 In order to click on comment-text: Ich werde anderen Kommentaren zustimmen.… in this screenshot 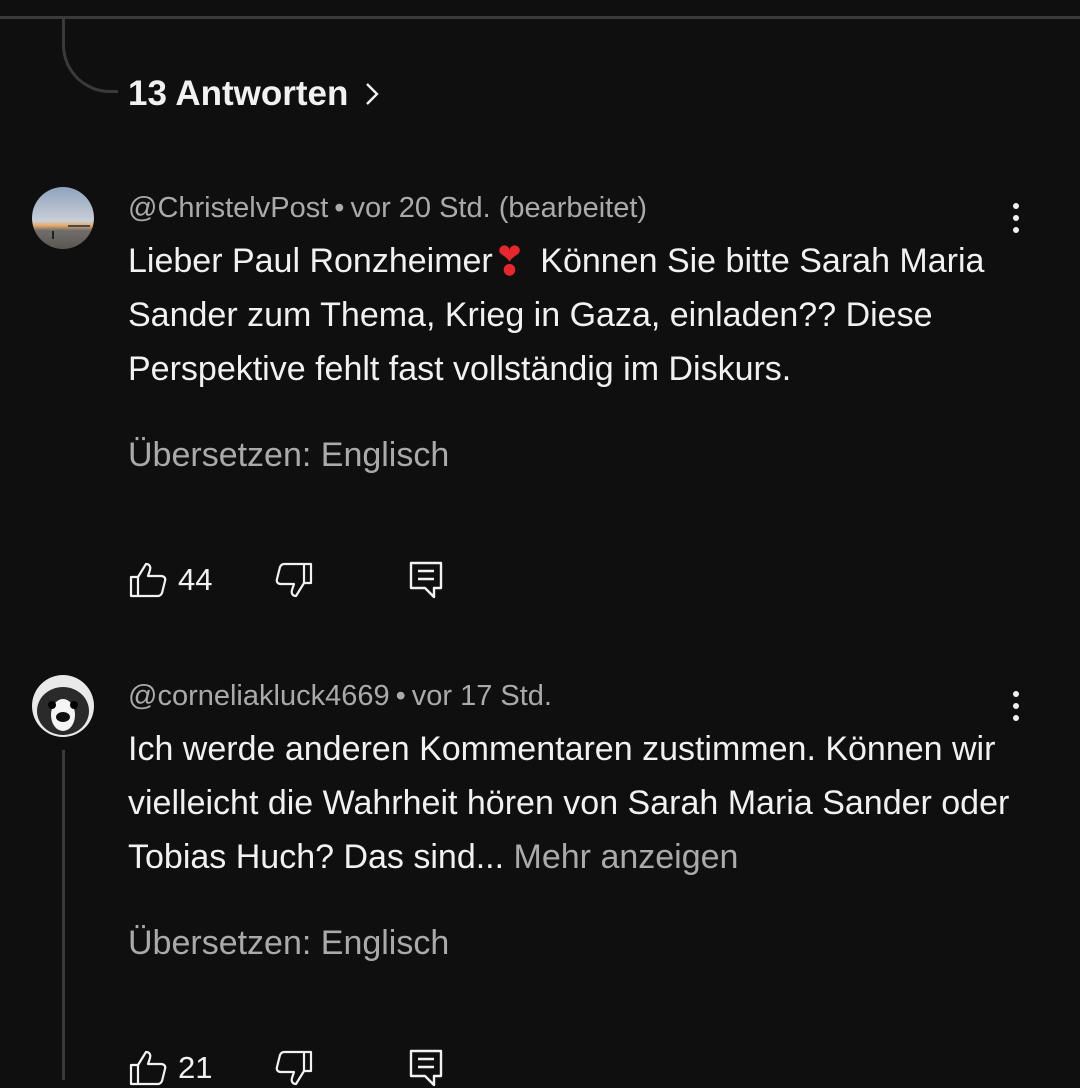, I will do `click(573, 803)`.